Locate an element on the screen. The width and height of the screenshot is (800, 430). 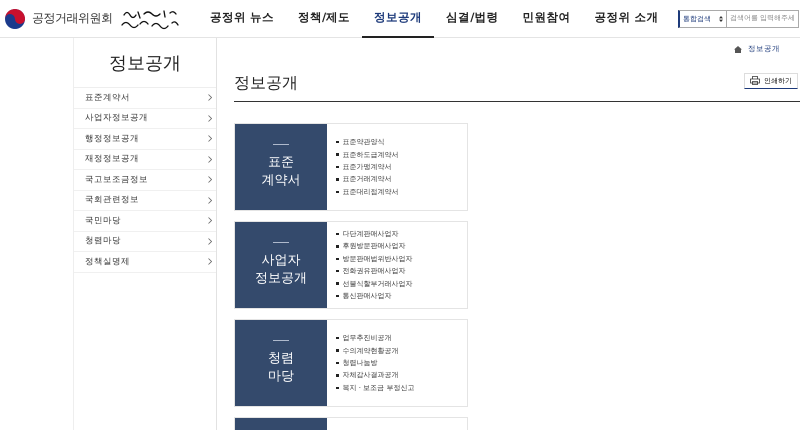
nav-tab: 심결/법령 is located at coordinates (472, 19).